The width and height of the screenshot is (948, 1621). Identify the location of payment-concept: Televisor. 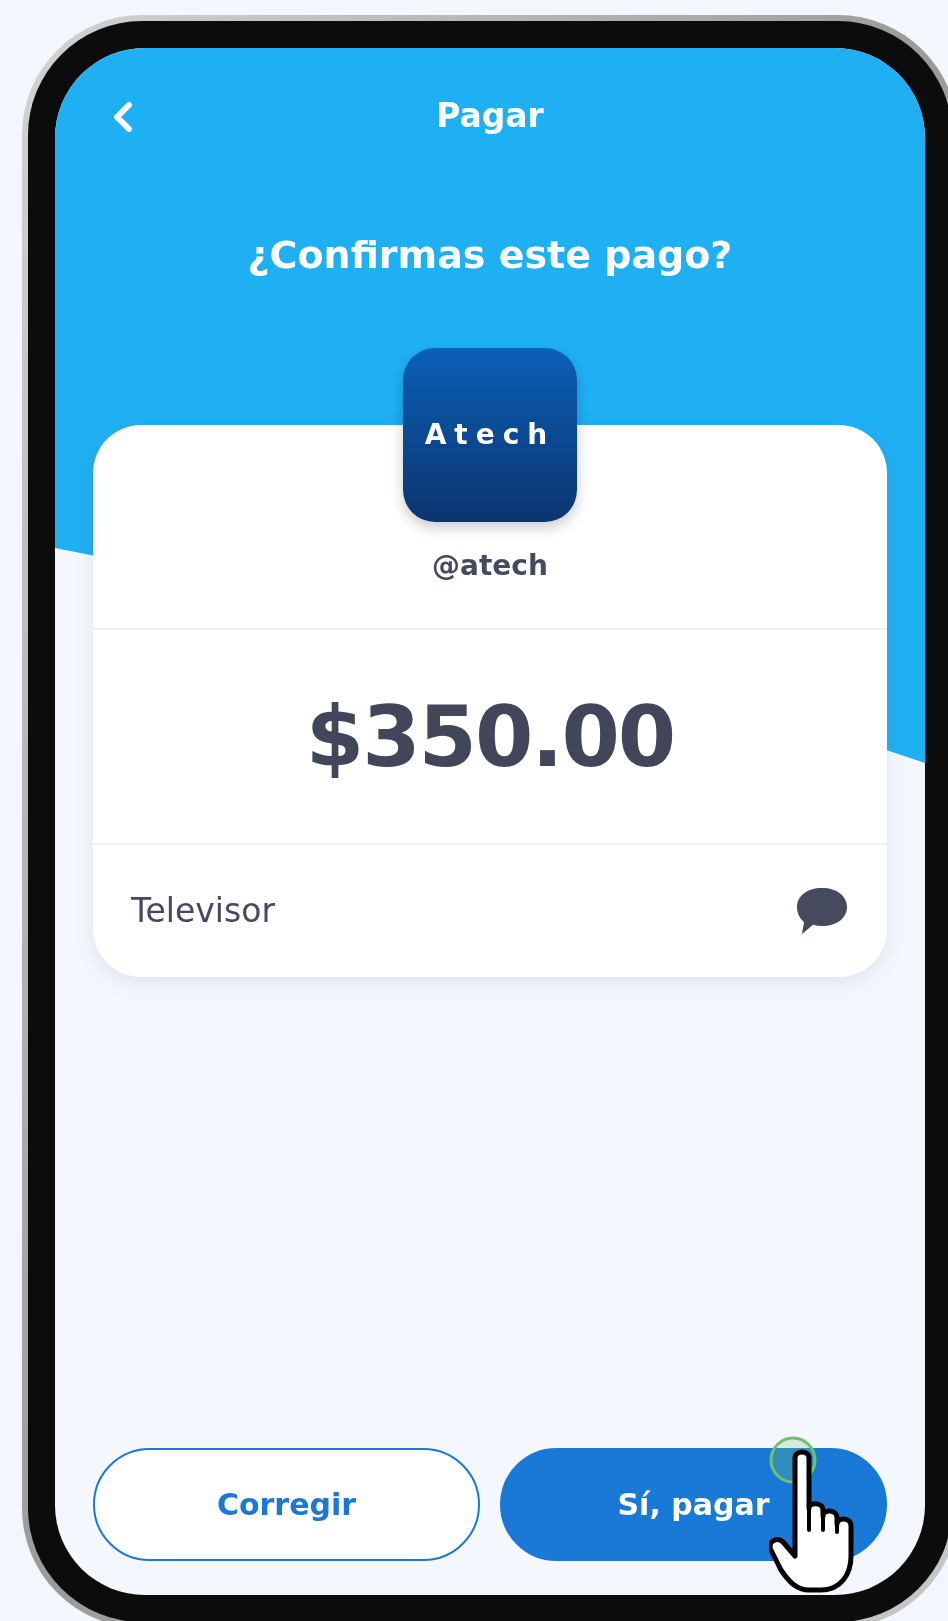
(203, 911).